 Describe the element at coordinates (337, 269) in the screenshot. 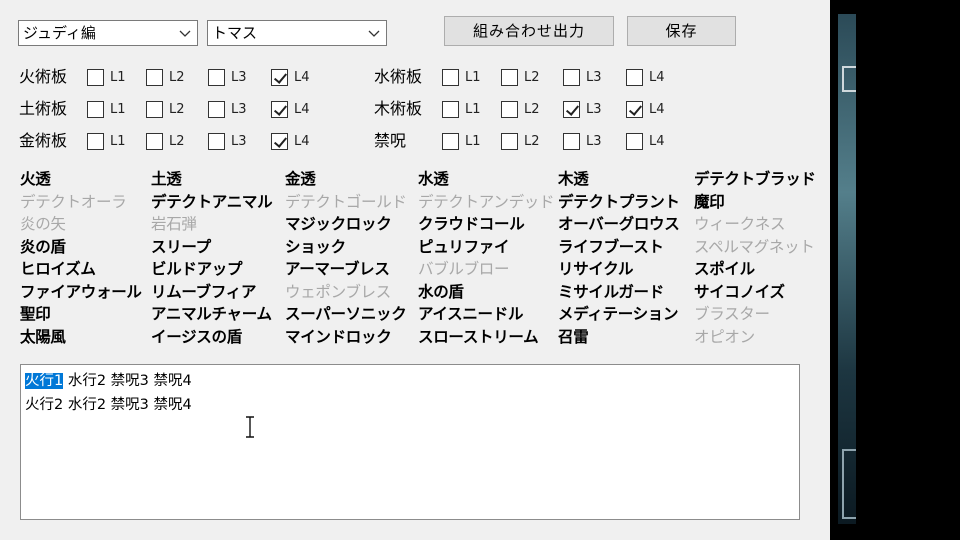

I see `spell-item: アーマーブレス` at that location.